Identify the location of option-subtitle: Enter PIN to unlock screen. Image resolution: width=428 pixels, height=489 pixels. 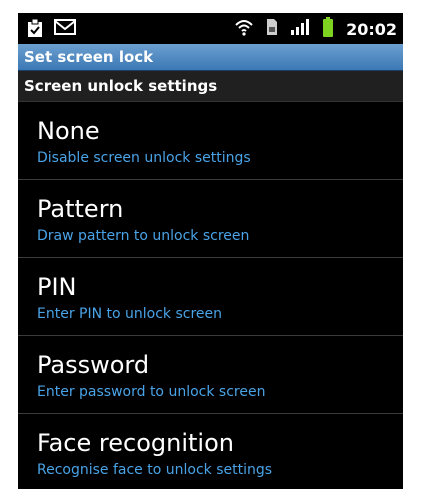
(130, 314).